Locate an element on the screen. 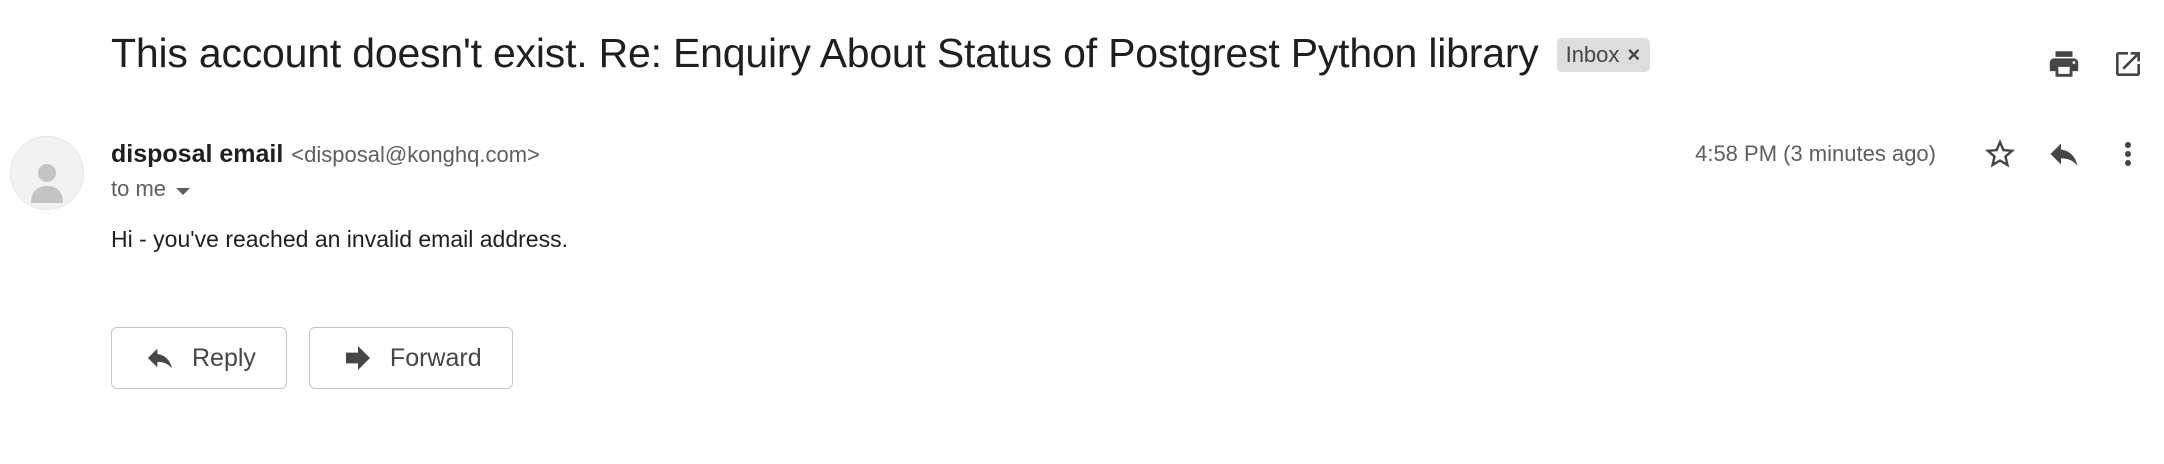 This screenshot has width=2164, height=464. sender-line: disposal email <disposal@konghq.com> is located at coordinates (325, 154).